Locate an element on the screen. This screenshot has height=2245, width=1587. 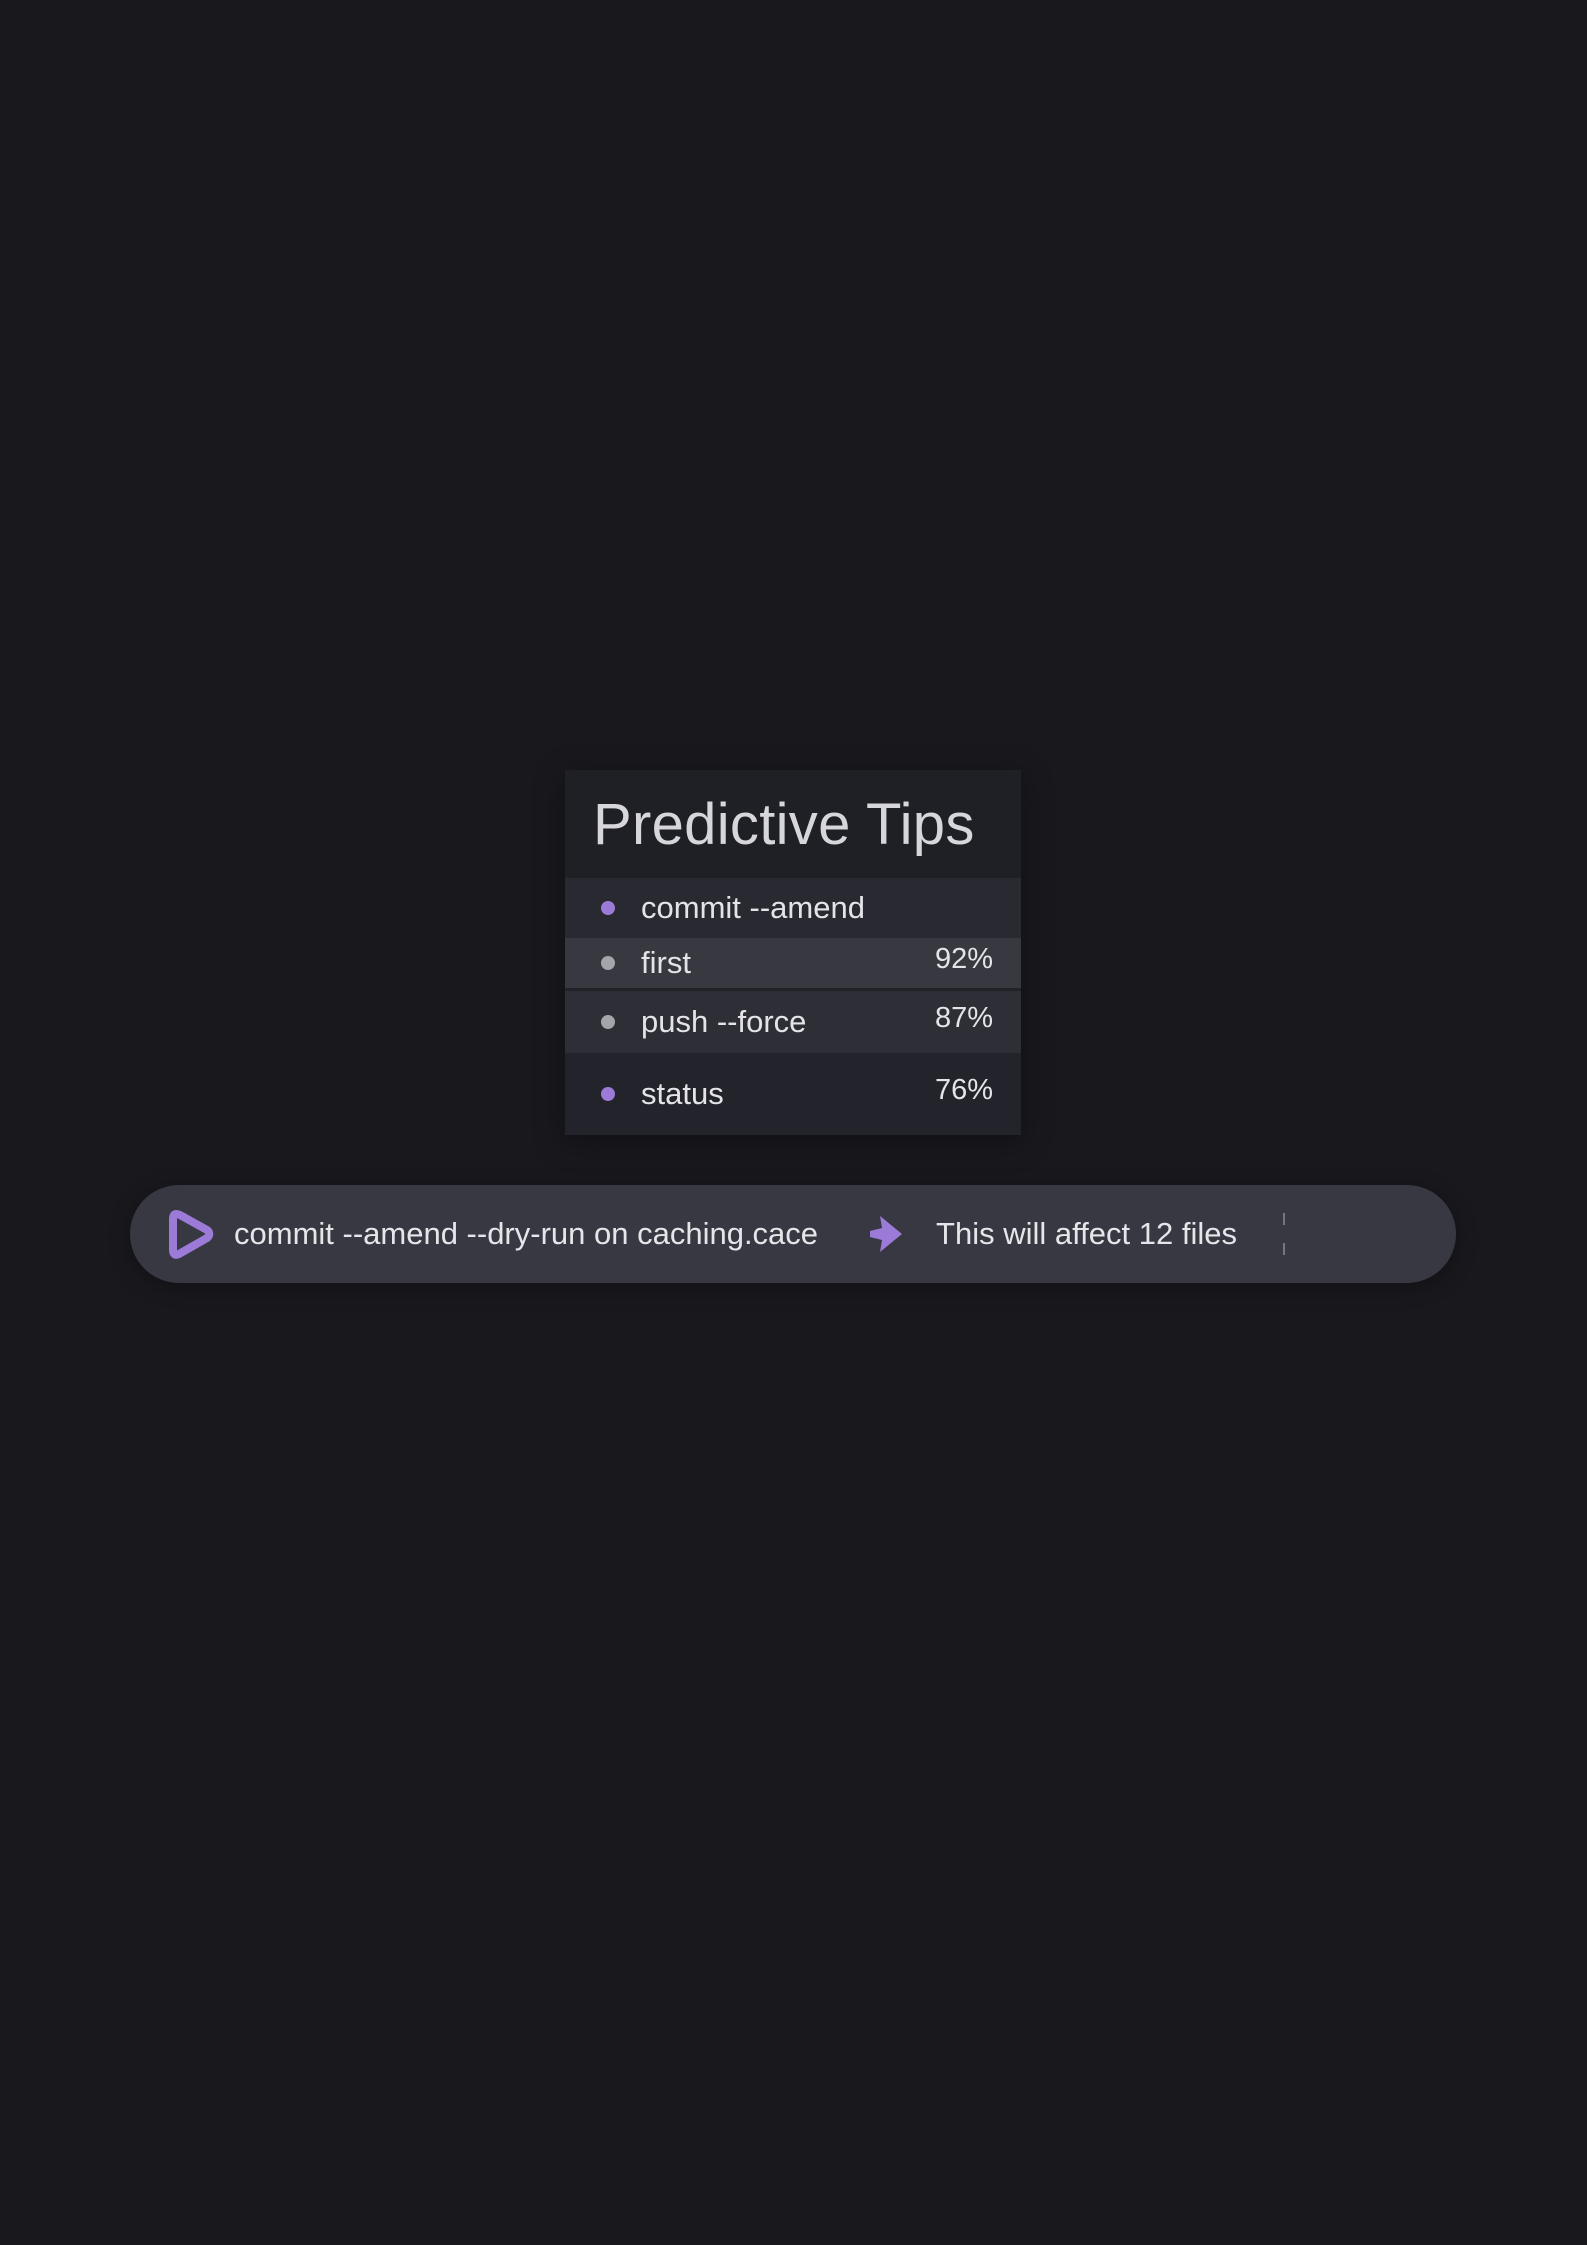
suggestion-label: status is located at coordinates (682, 1093).